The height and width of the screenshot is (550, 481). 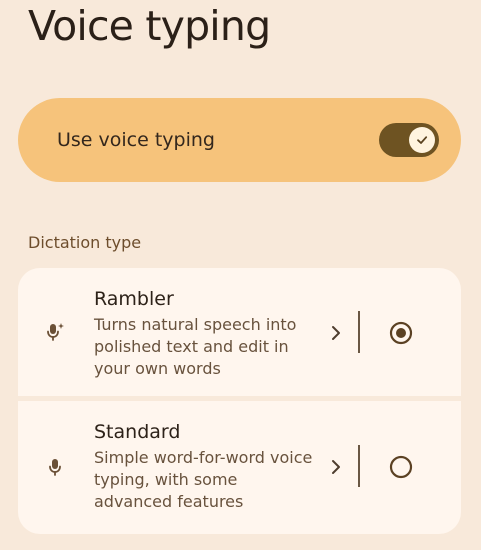 What do you see at coordinates (149, 26) in the screenshot?
I see `page-title: Voice typing` at bounding box center [149, 26].